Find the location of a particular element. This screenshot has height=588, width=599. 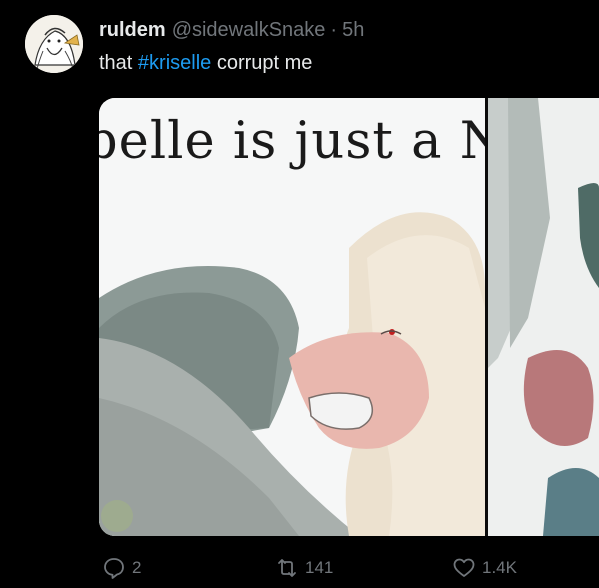

tweet-text-after: corrupt me is located at coordinates (262, 63).